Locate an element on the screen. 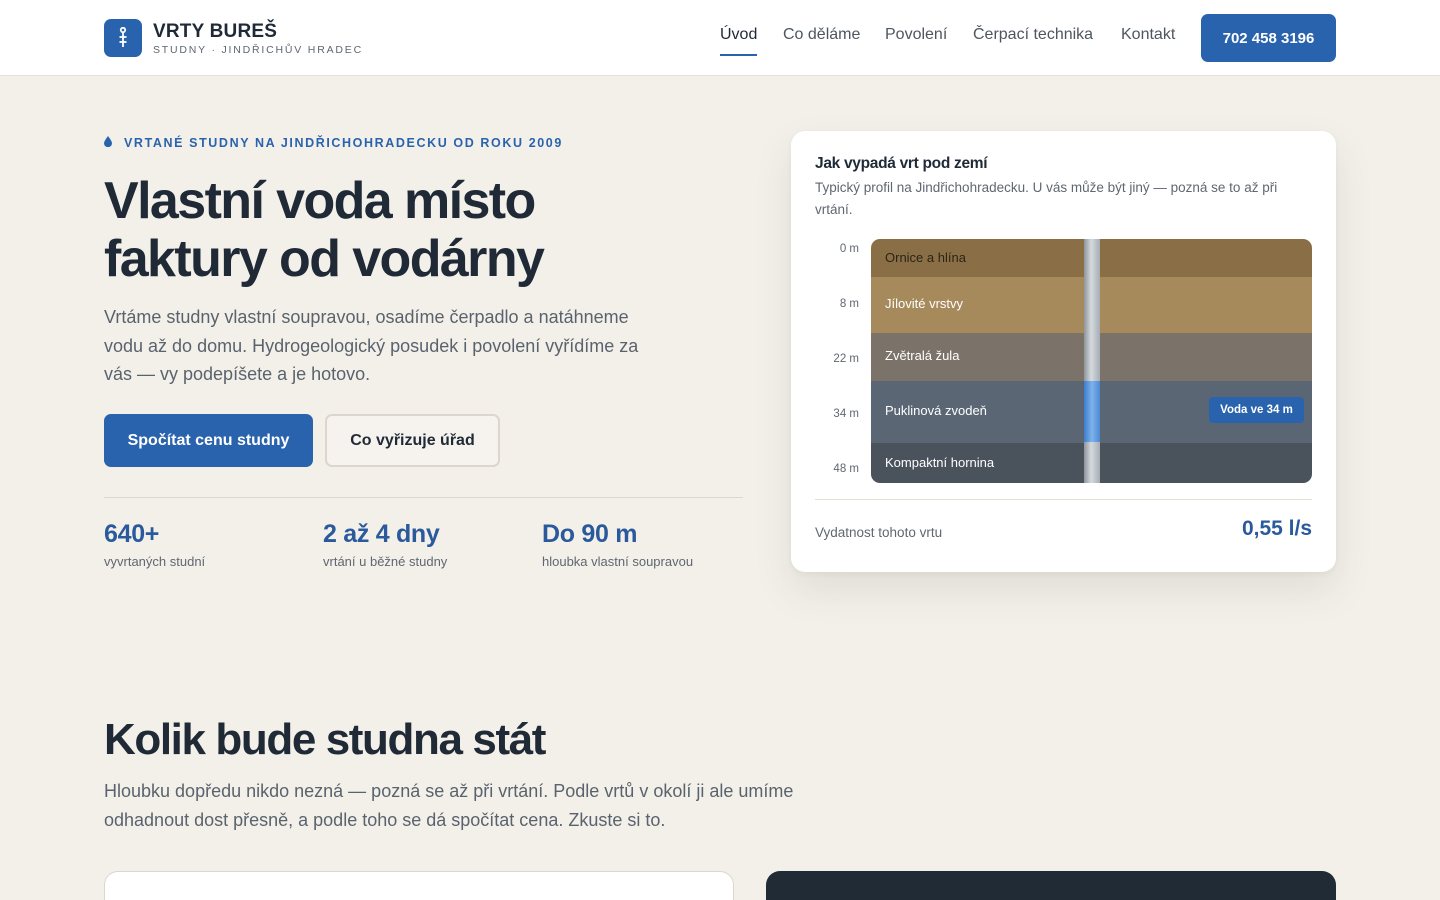  yield-label: Vydatnost tohoto vrtu is located at coordinates (879, 532).